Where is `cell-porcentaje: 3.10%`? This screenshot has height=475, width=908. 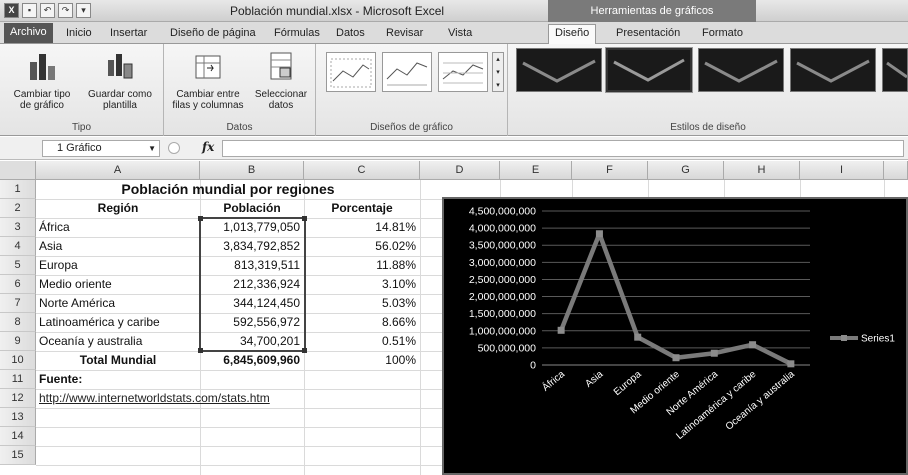
cell-porcentaje: 3.10% is located at coordinates (362, 284).